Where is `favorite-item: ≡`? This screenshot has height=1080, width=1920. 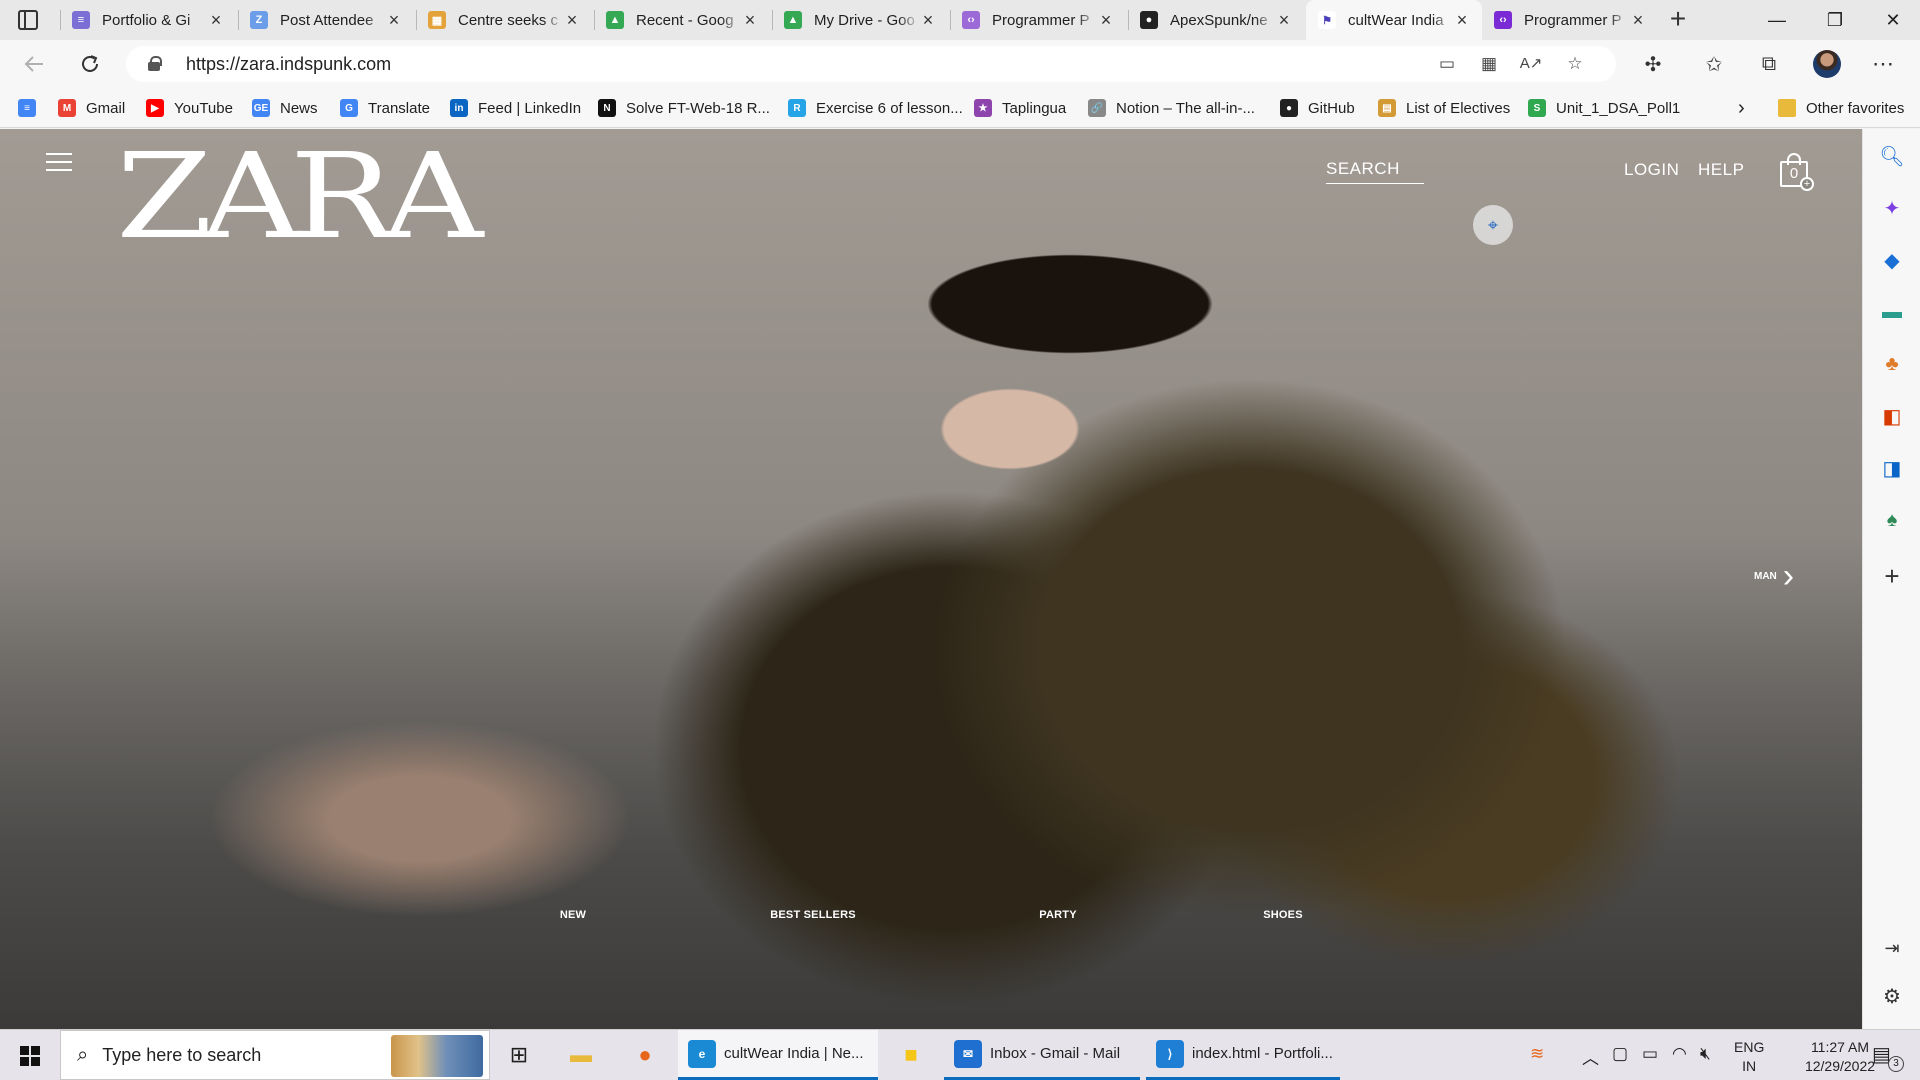 favorite-item: ≡ is located at coordinates (32, 108).